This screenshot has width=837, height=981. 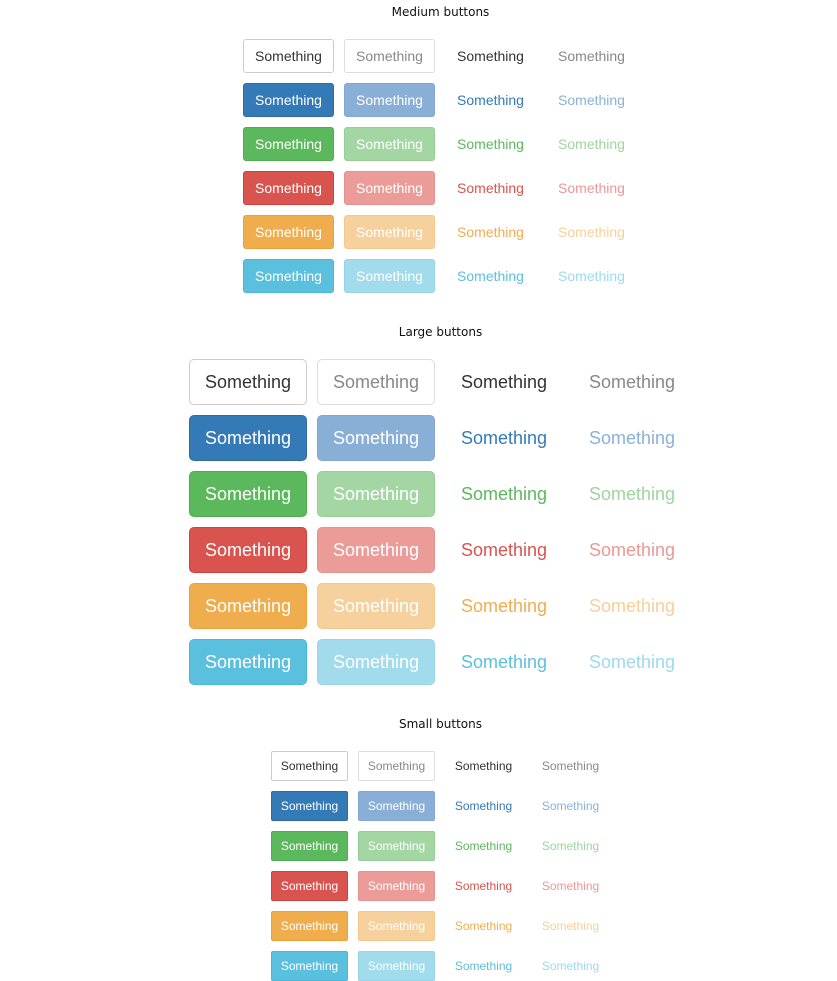 What do you see at coordinates (591, 188) in the screenshot?
I see `medium-danger-faded-link-button: Something` at bounding box center [591, 188].